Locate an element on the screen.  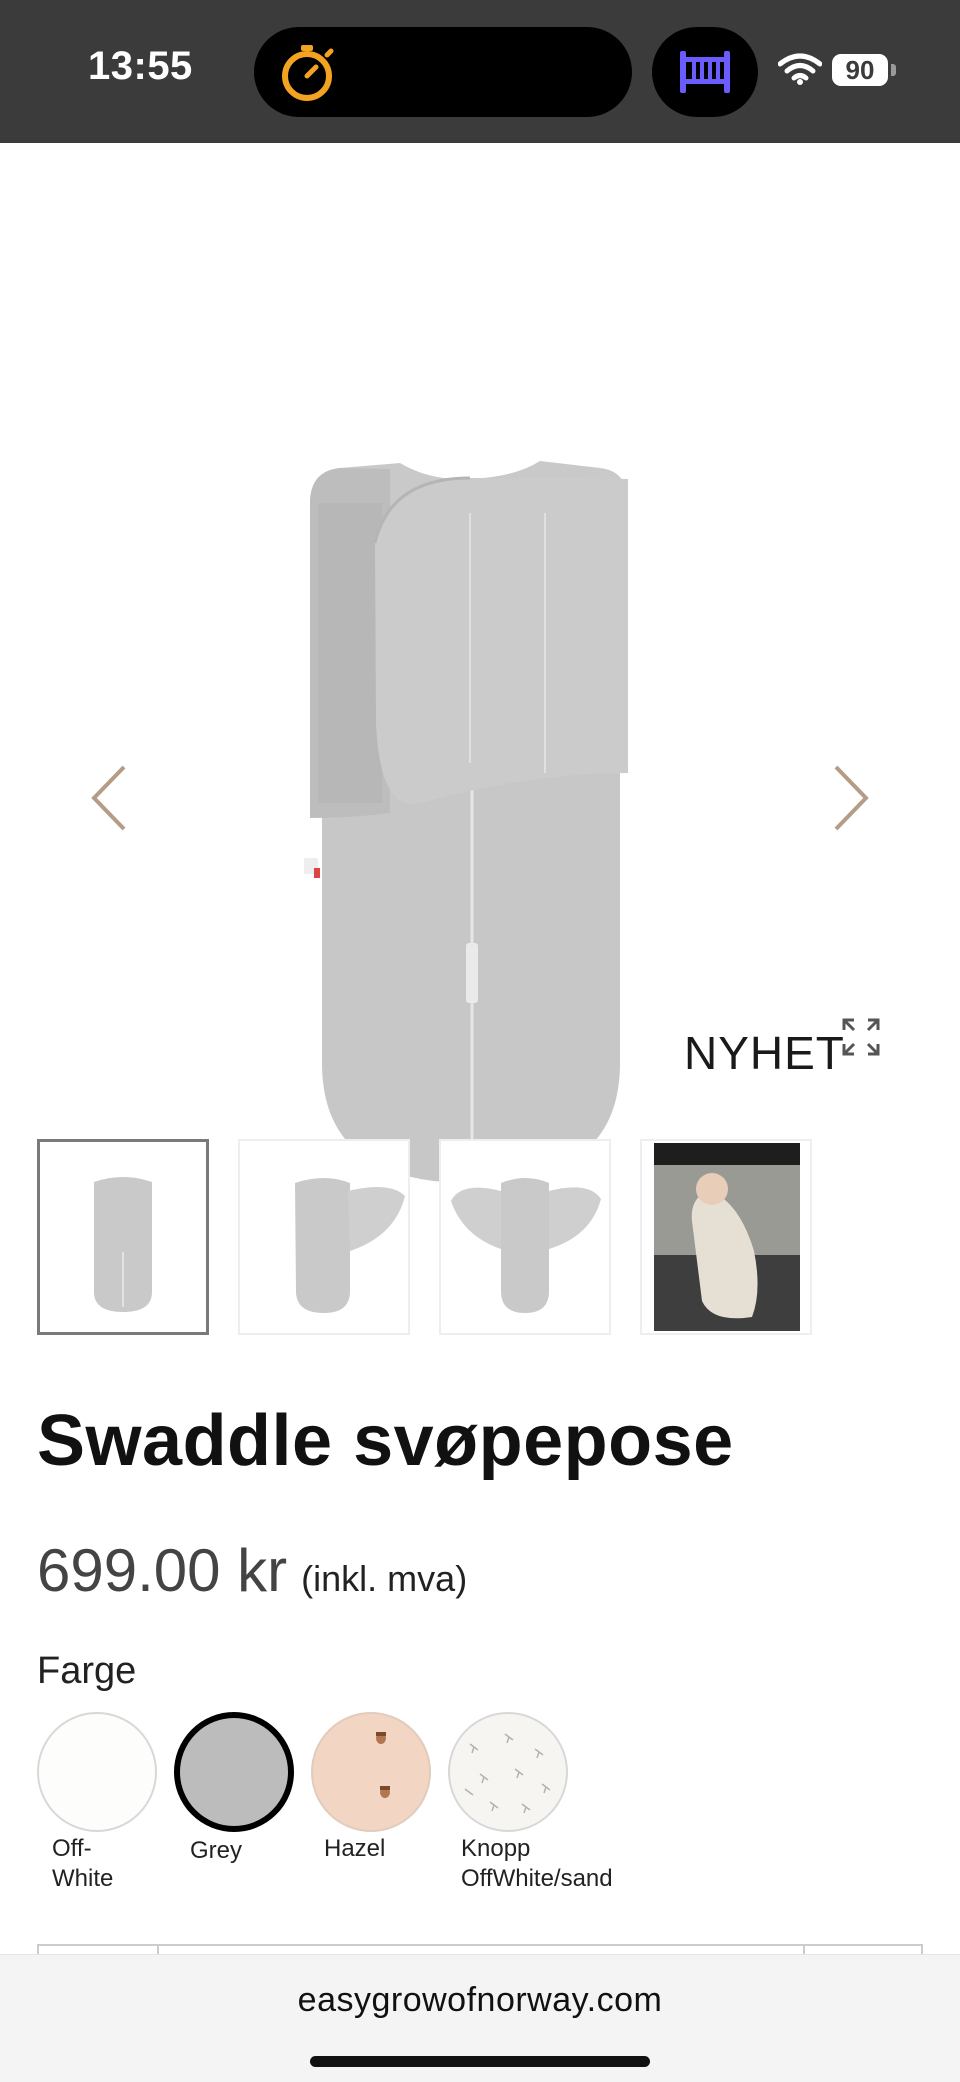
thumb-one-wing-open is located at coordinates (324, 1237).